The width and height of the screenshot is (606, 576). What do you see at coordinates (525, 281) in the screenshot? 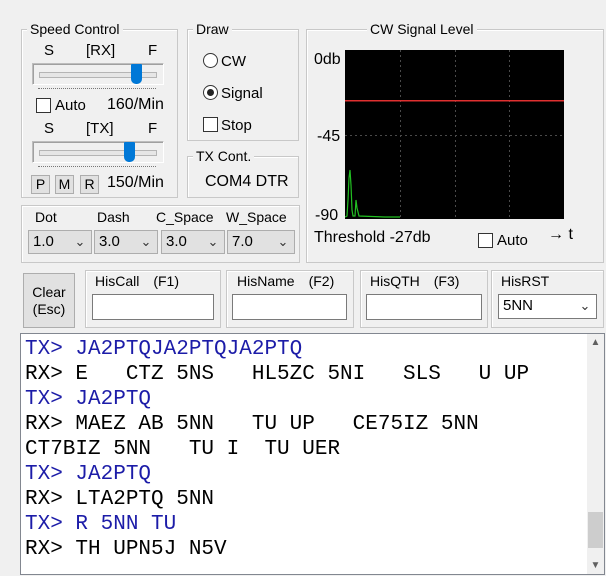
I see `hisrst-label: HisRST` at bounding box center [525, 281].